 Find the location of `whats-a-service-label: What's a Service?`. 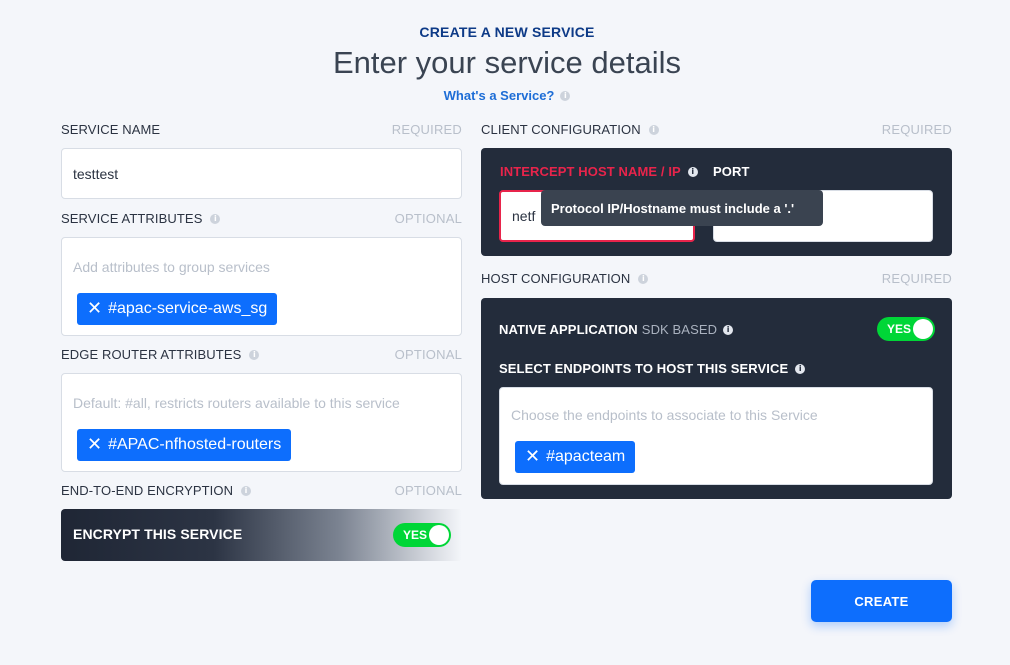

whats-a-service-label: What's a Service? is located at coordinates (499, 95).